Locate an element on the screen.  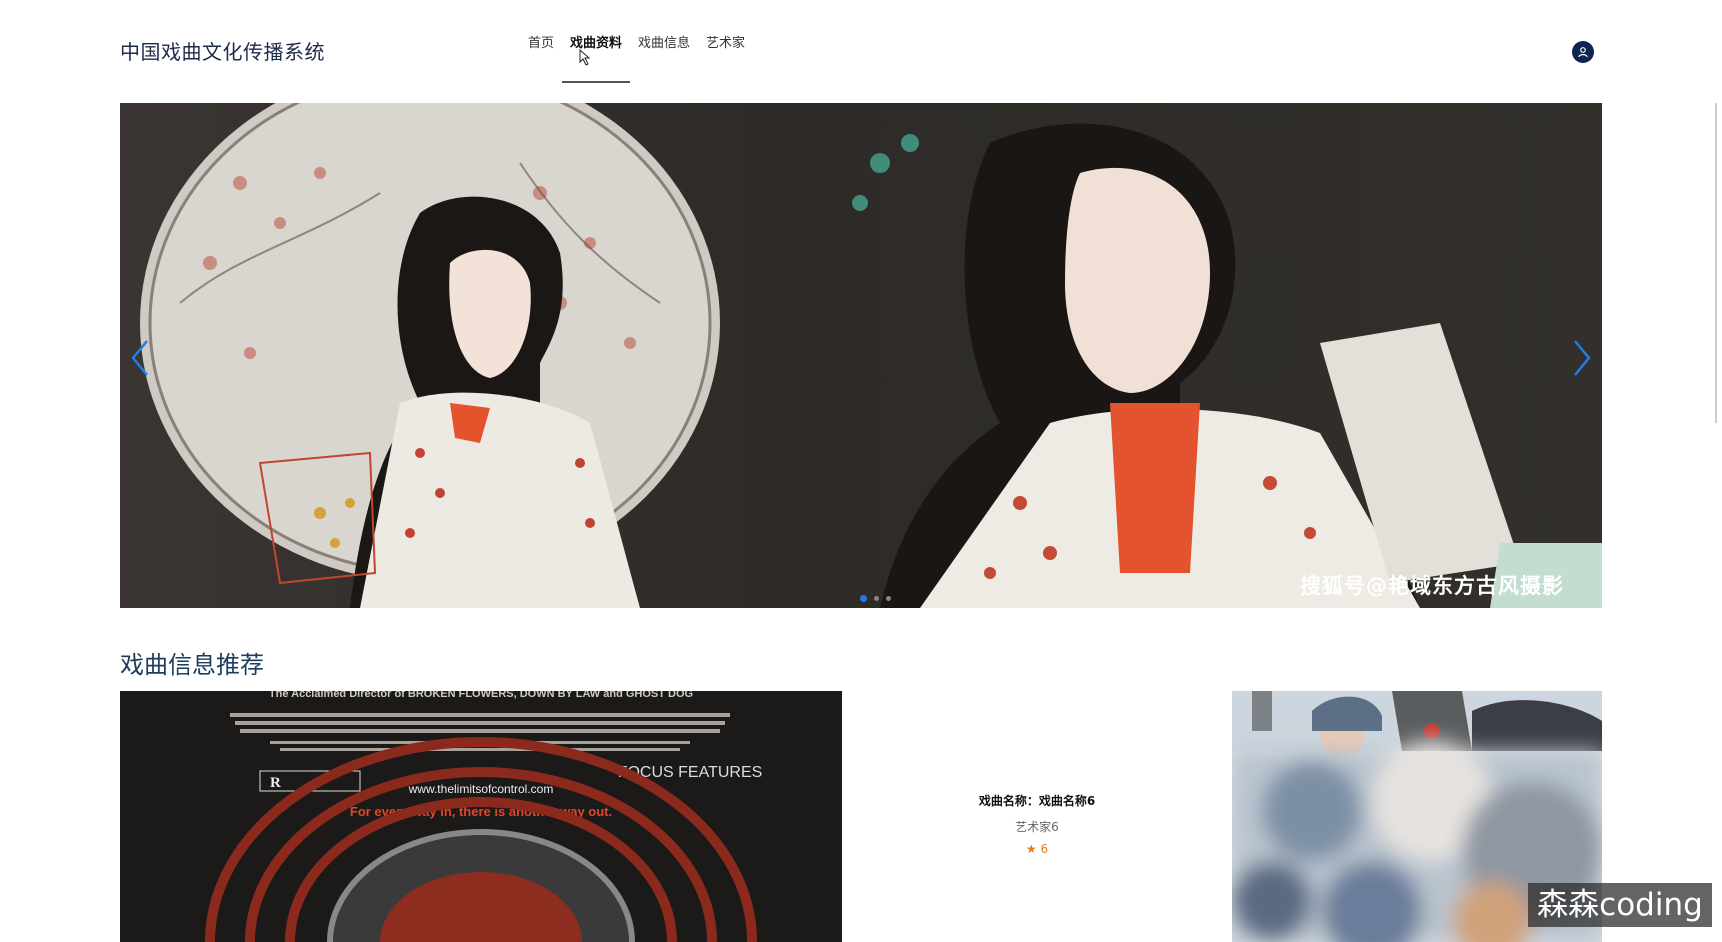
banner-caption: 搜狐号@艳域东方古风摄影 is located at coordinates (1432, 586).